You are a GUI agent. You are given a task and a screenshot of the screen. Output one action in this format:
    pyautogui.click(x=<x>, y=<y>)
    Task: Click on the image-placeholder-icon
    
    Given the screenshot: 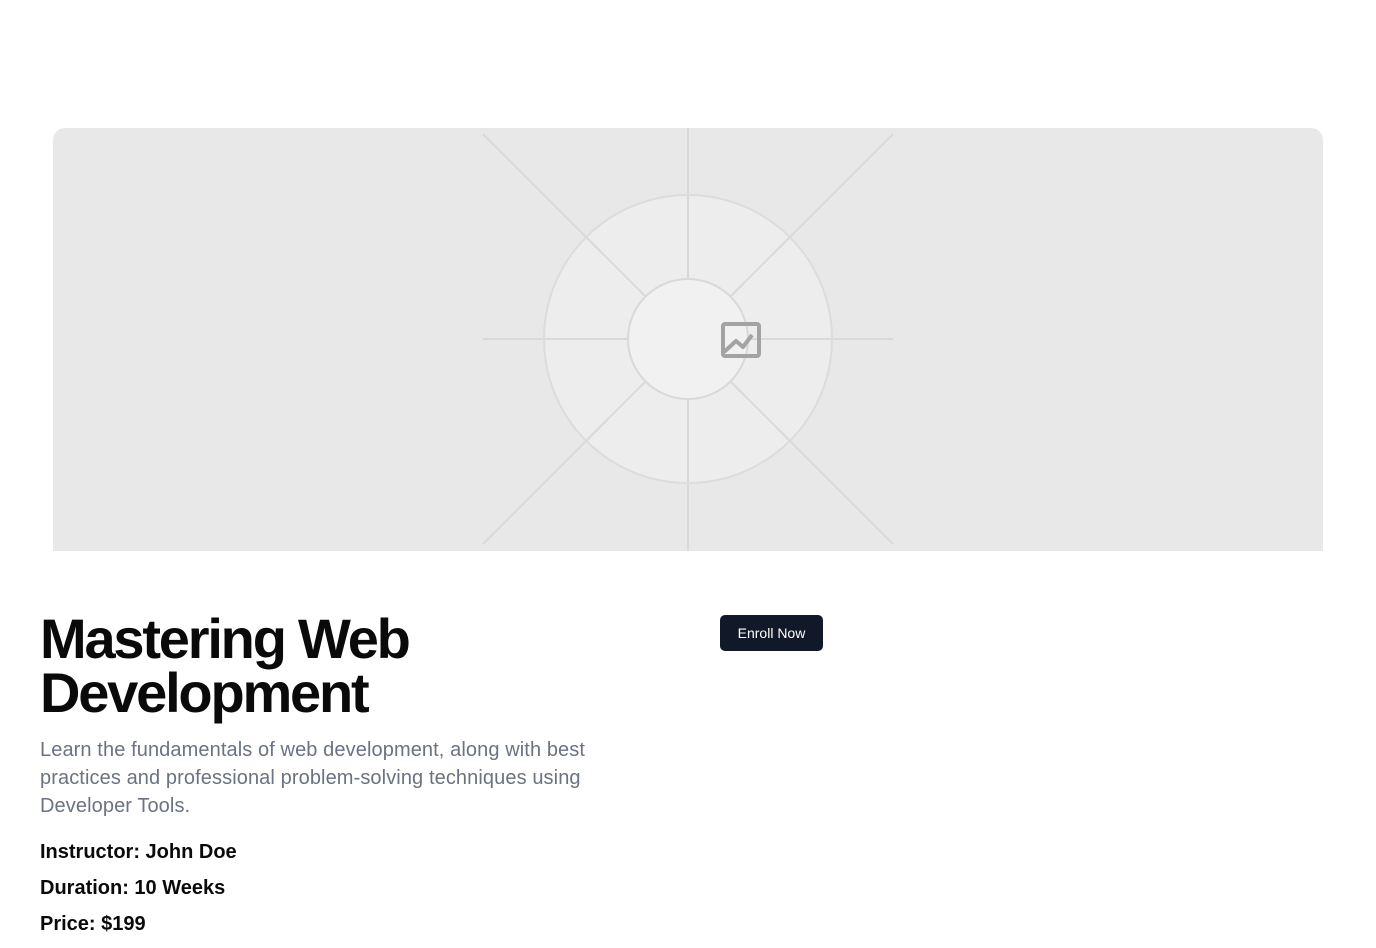 What is the action you would take?
    pyautogui.click(x=741, y=340)
    